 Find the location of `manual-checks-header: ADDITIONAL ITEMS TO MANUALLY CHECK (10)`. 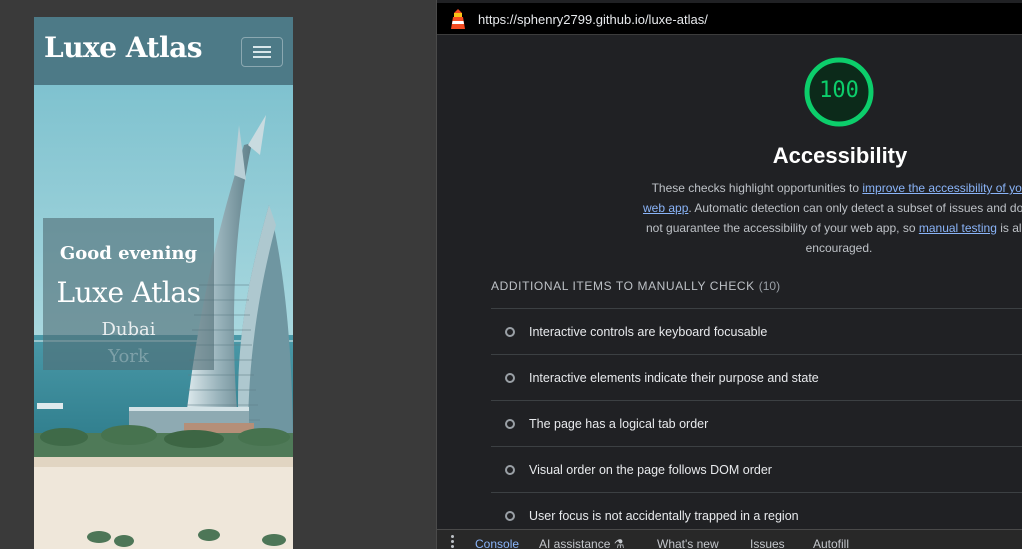

manual-checks-header: ADDITIONAL ITEMS TO MANUALLY CHECK (10) is located at coordinates (635, 286).